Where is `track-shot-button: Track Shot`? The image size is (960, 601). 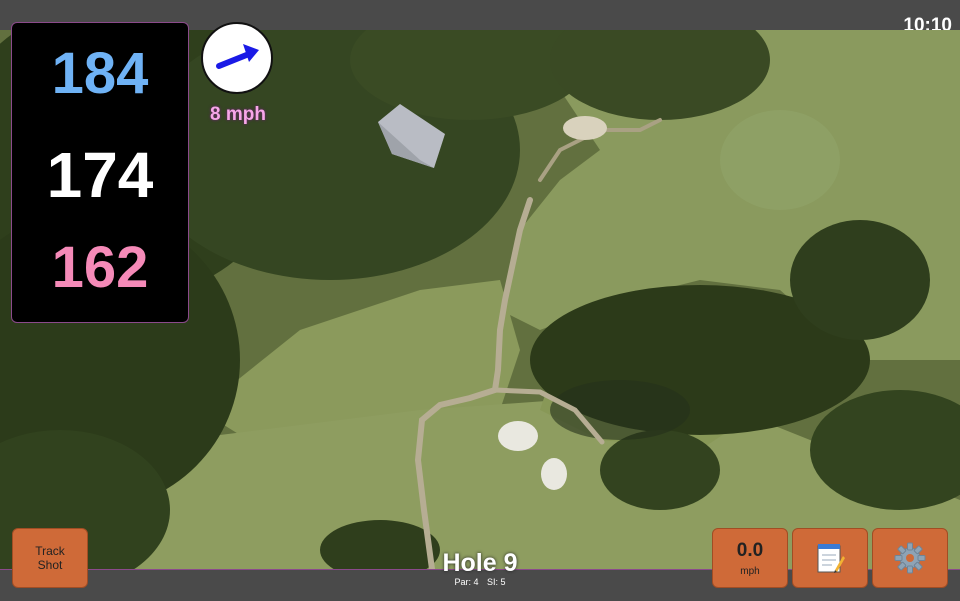
track-shot-button: Track Shot is located at coordinates (50, 558).